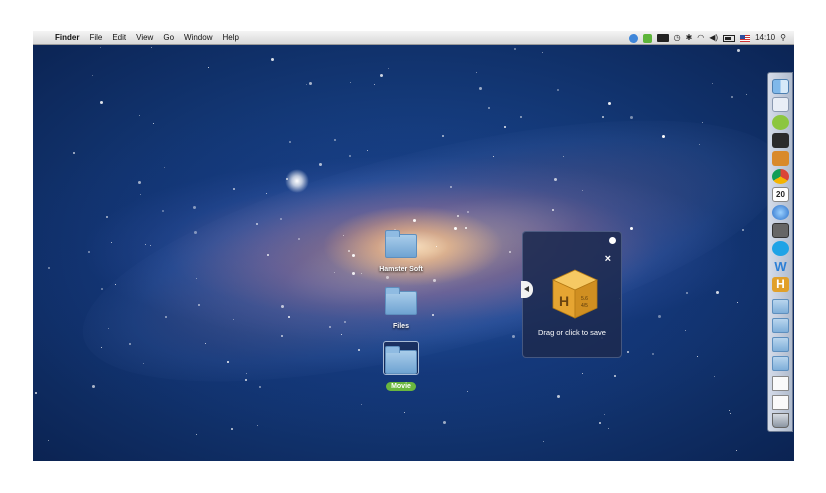 The image size is (826, 493). Describe the element at coordinates (780, 284) in the screenshot. I see `hamster-icon: H` at that location.